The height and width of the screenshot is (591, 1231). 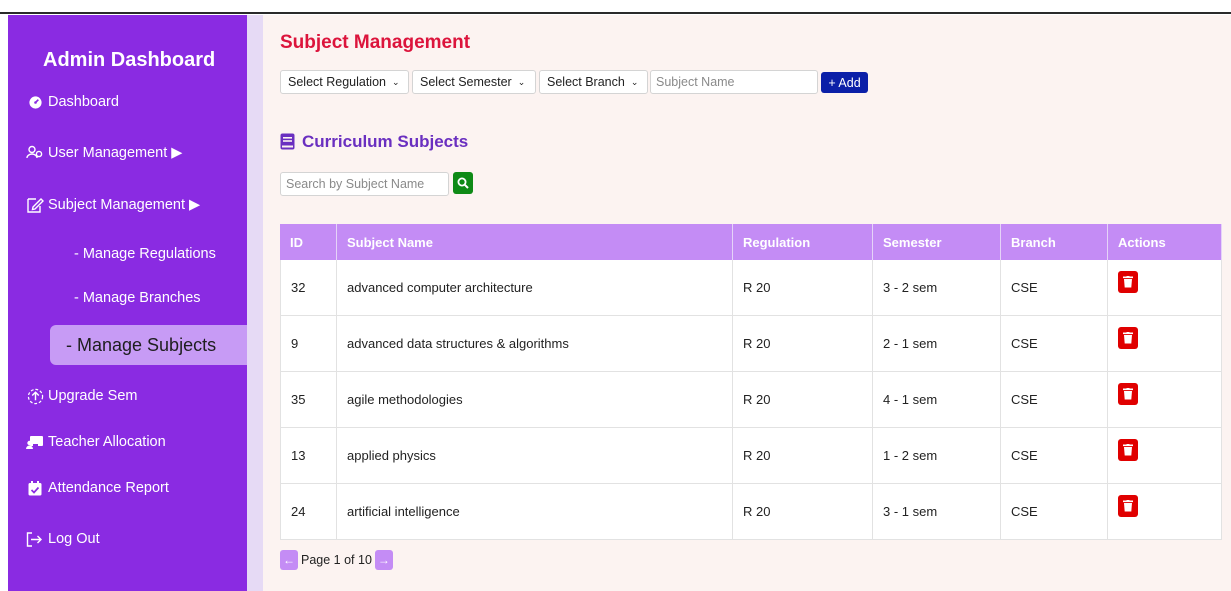 I want to click on branch-select: Select Branch ⌄, so click(x=593, y=82).